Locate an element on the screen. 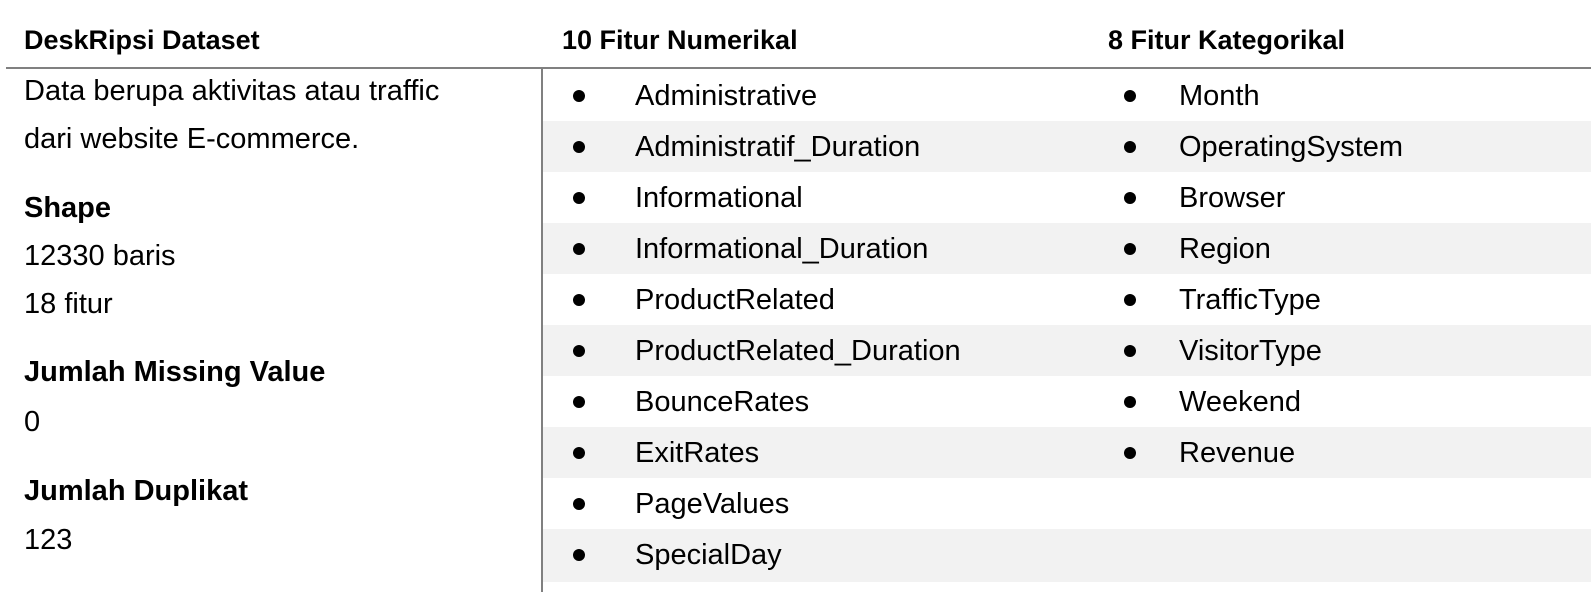  numerical-feature-item: PageValues is located at coordinates (813, 503).